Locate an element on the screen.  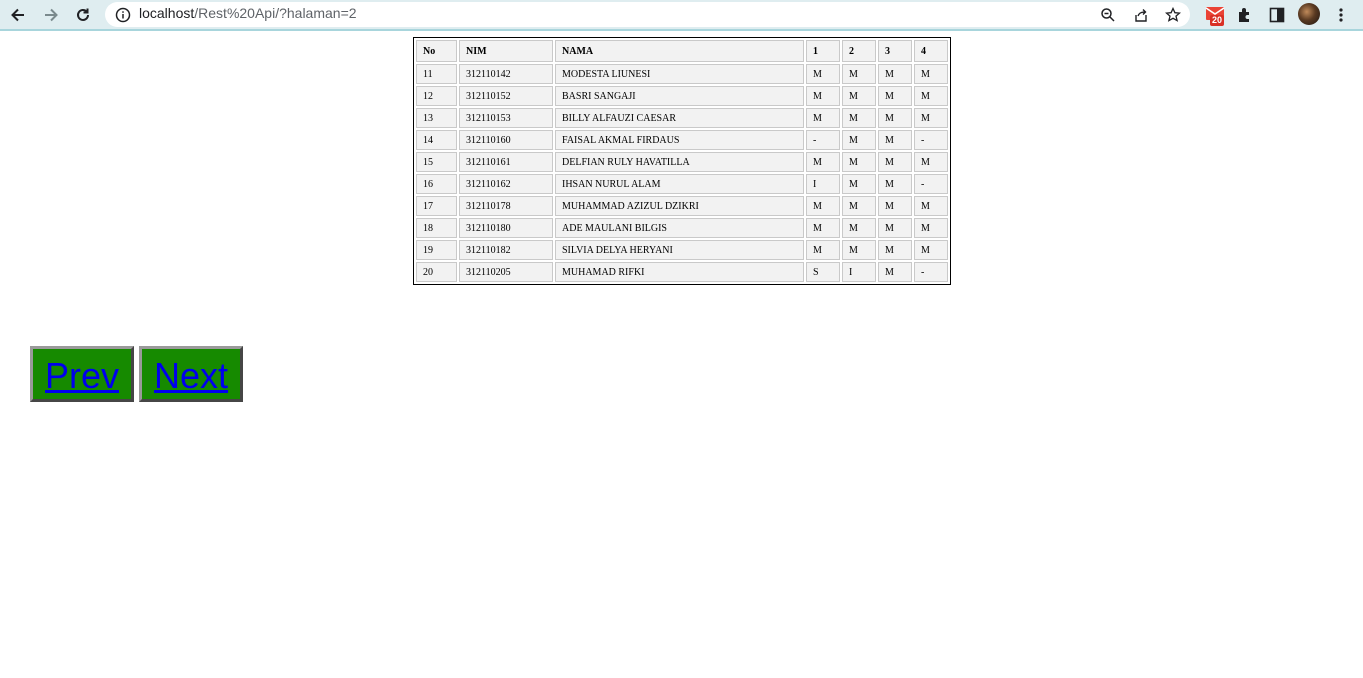
header-3: 3 is located at coordinates (895, 51).